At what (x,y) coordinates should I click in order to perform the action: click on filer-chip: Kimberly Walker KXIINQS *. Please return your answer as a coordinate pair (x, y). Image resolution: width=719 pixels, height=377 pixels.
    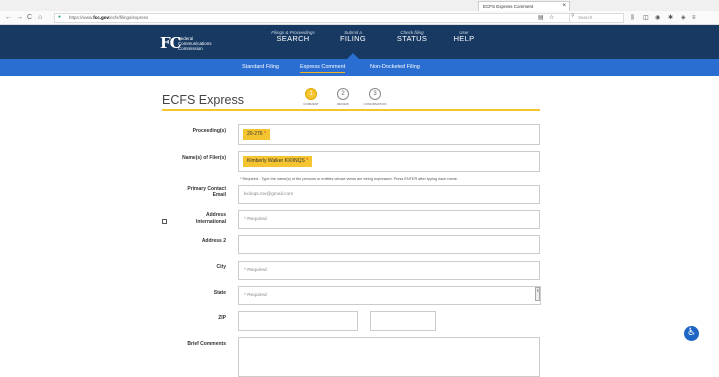
    Looking at the image, I should click on (278, 161).